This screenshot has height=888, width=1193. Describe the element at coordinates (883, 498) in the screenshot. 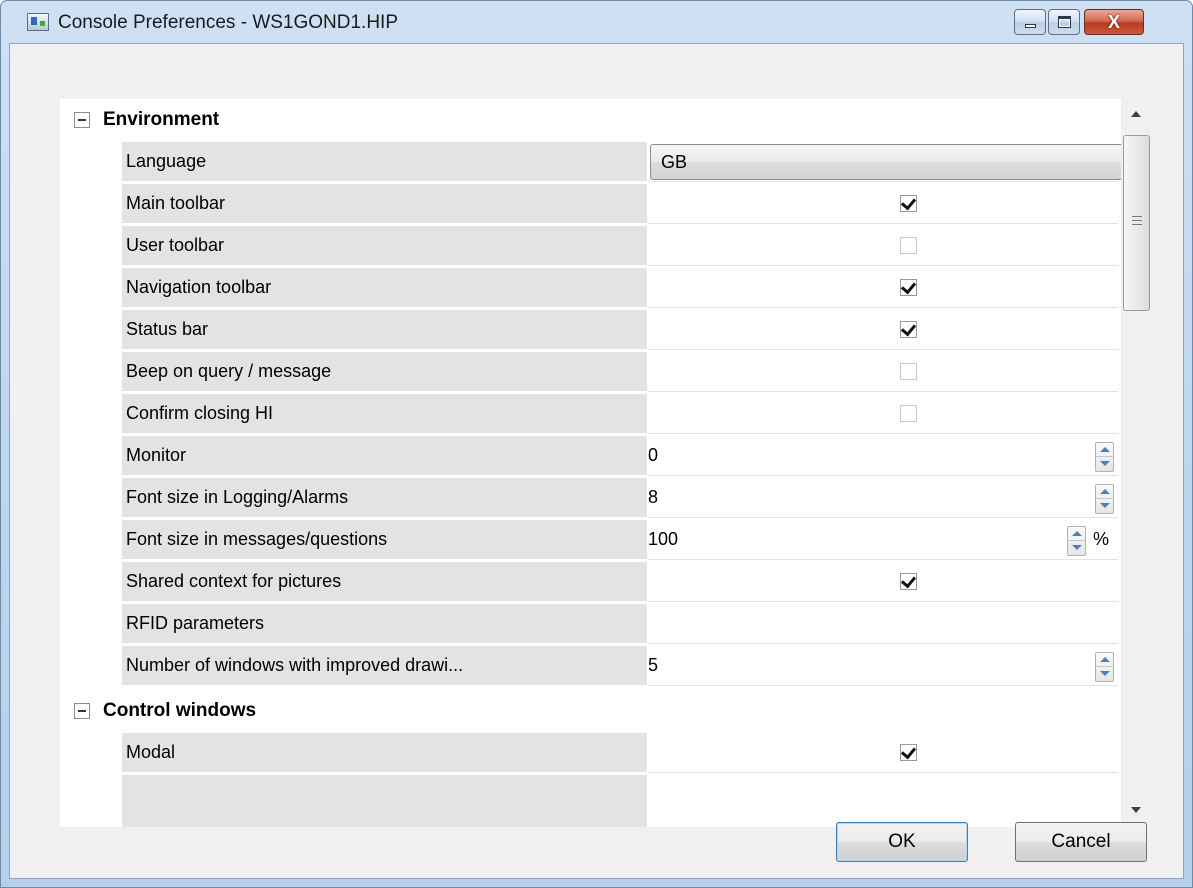

I see `font-logging-input: 8` at that location.